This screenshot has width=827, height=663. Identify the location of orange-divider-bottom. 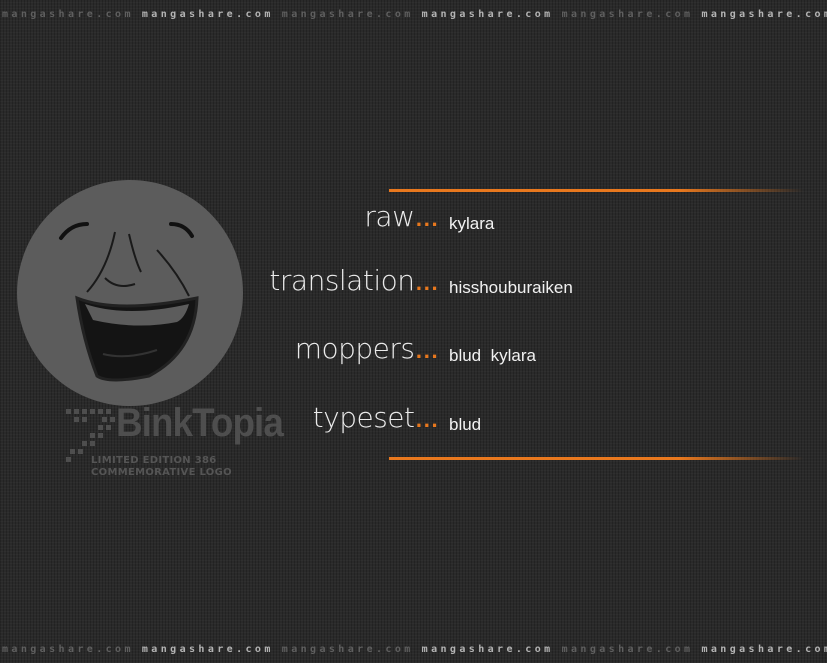
(596, 458).